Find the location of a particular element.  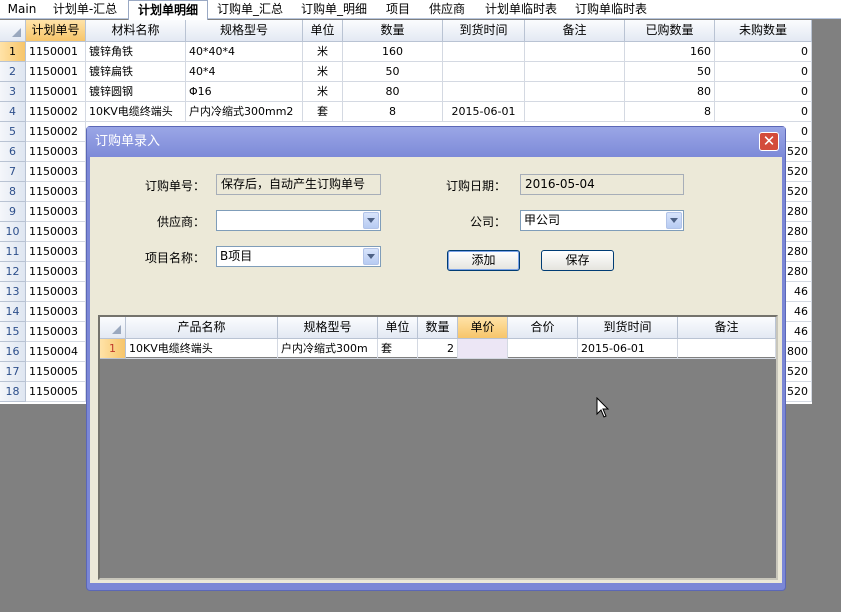

col-header-spec: 规格型号 is located at coordinates (244, 31).